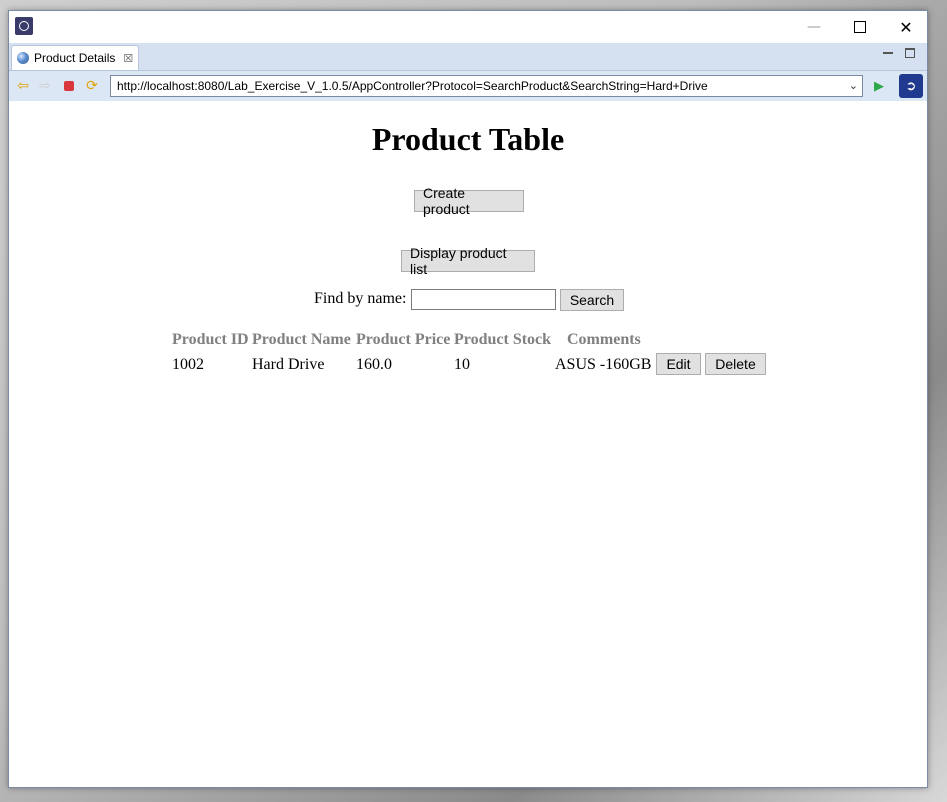  Describe the element at coordinates (469, 201) in the screenshot. I see `create-product-button: Create product` at that location.